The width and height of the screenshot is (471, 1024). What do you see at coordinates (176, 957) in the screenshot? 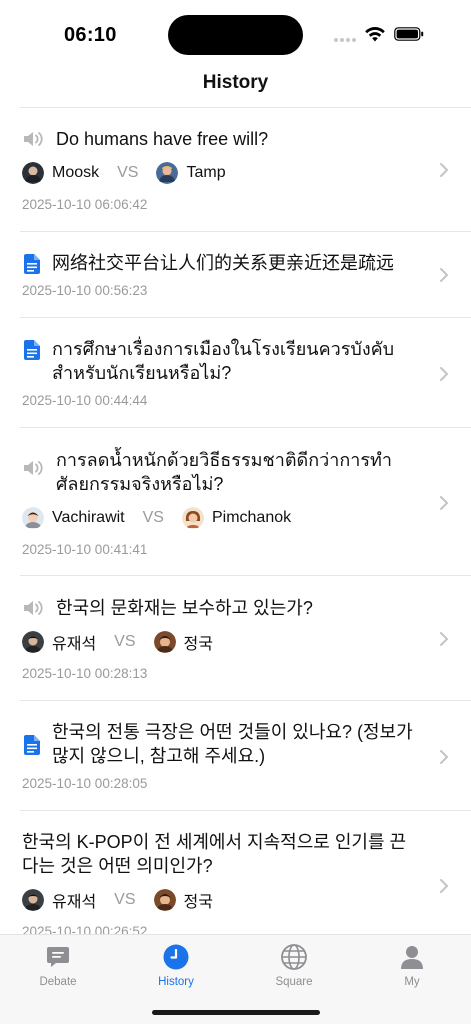
I see `clock-icon` at bounding box center [176, 957].